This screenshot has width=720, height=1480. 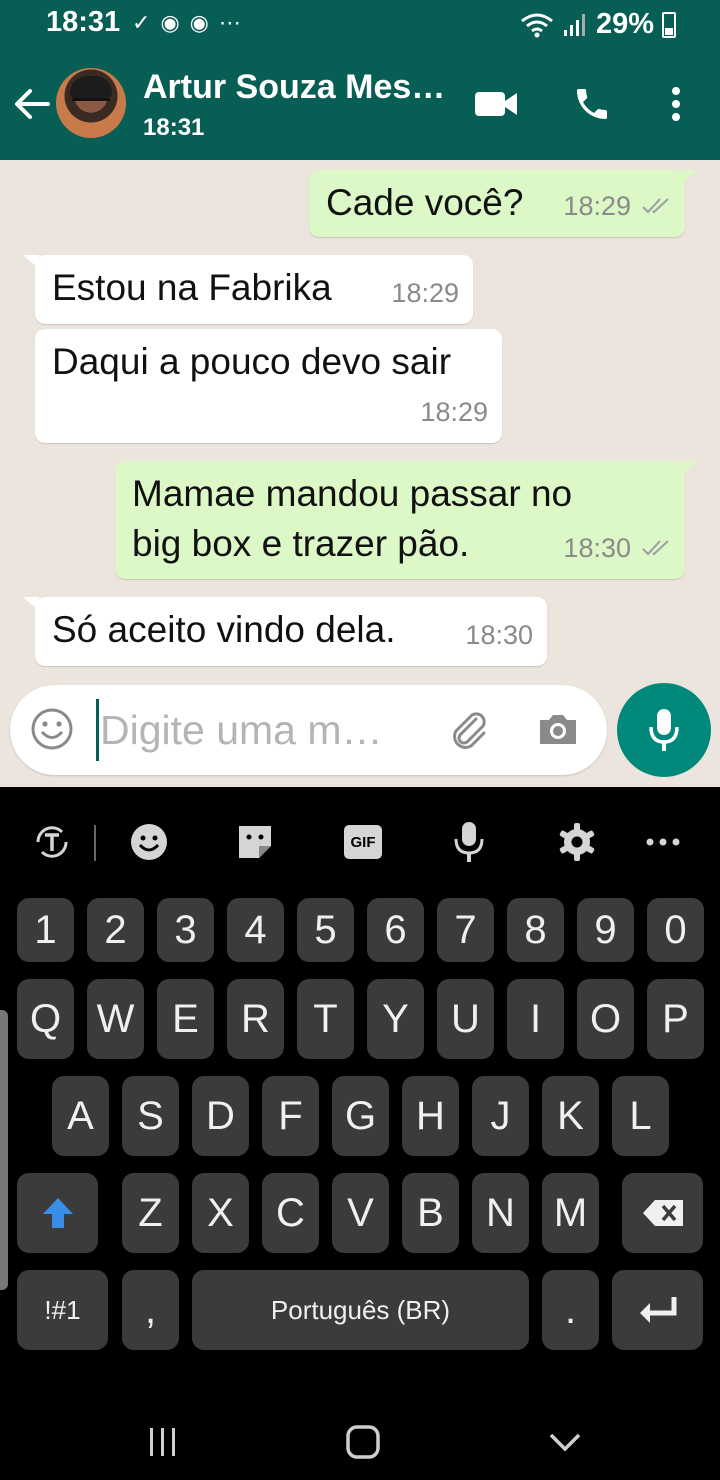 What do you see at coordinates (141, 22) in the screenshot?
I see `nike-app-icon: ✓` at bounding box center [141, 22].